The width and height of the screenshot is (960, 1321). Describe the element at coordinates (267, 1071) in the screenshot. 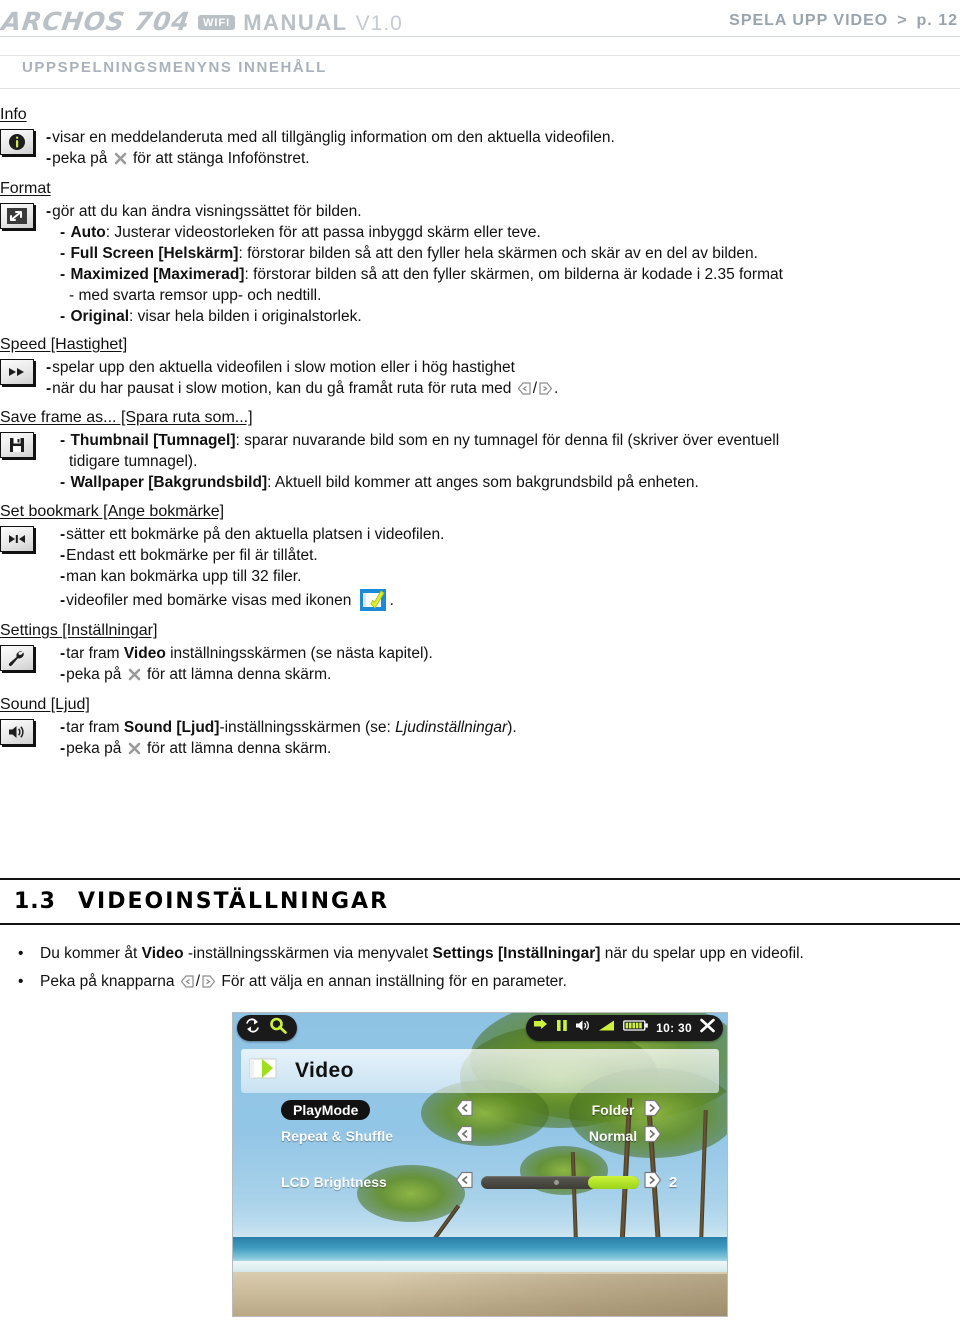

I see `video-play-icon` at that location.